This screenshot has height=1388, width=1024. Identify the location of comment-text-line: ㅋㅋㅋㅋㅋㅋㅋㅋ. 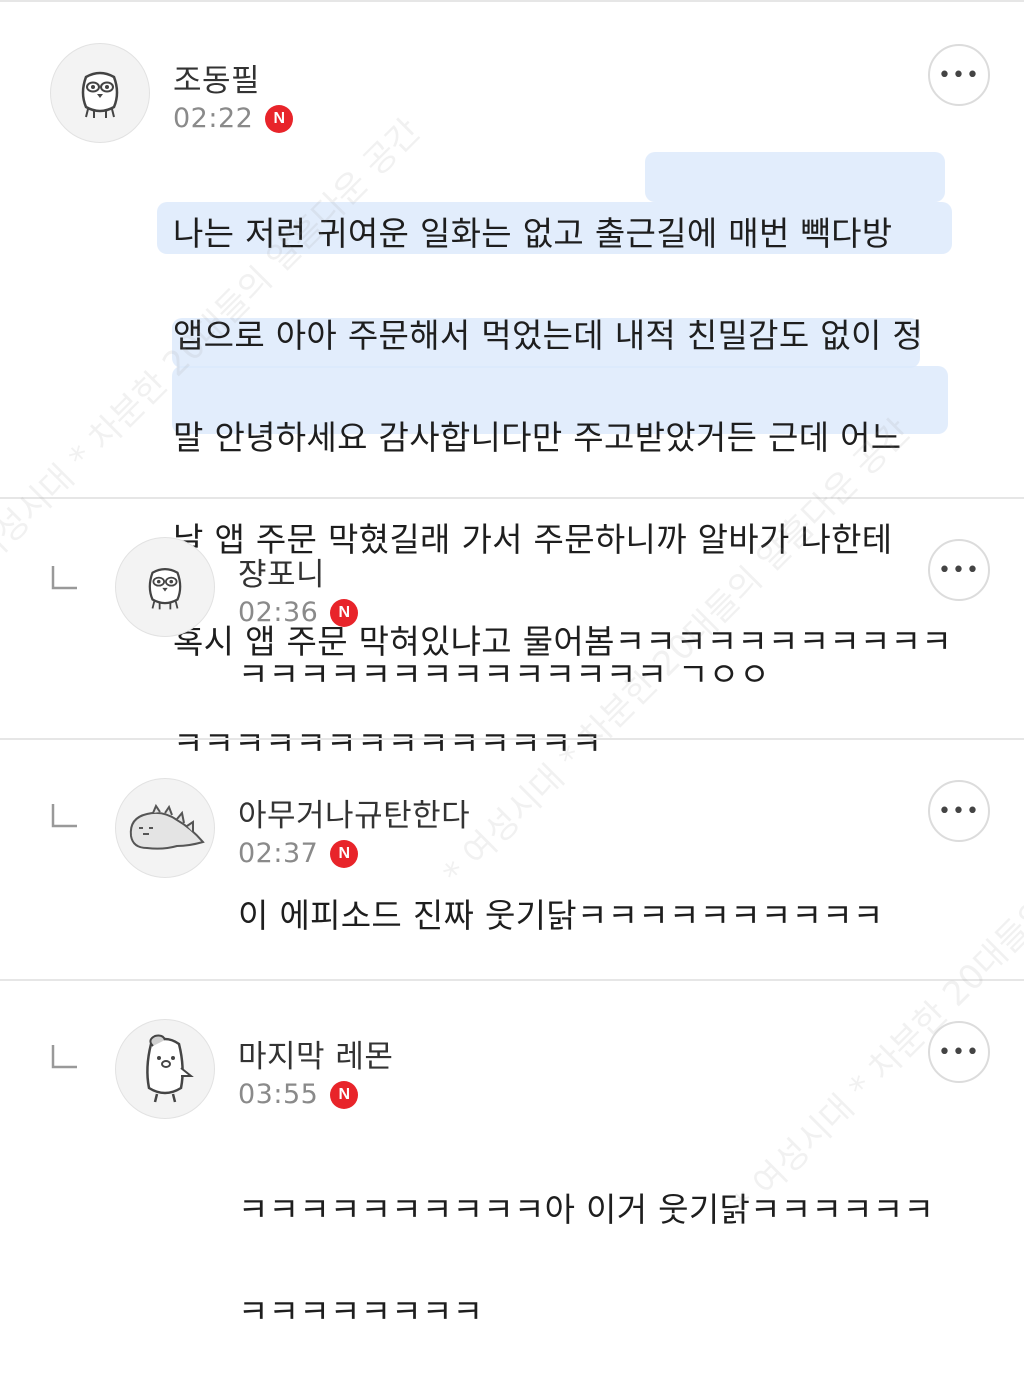
(361, 1311).